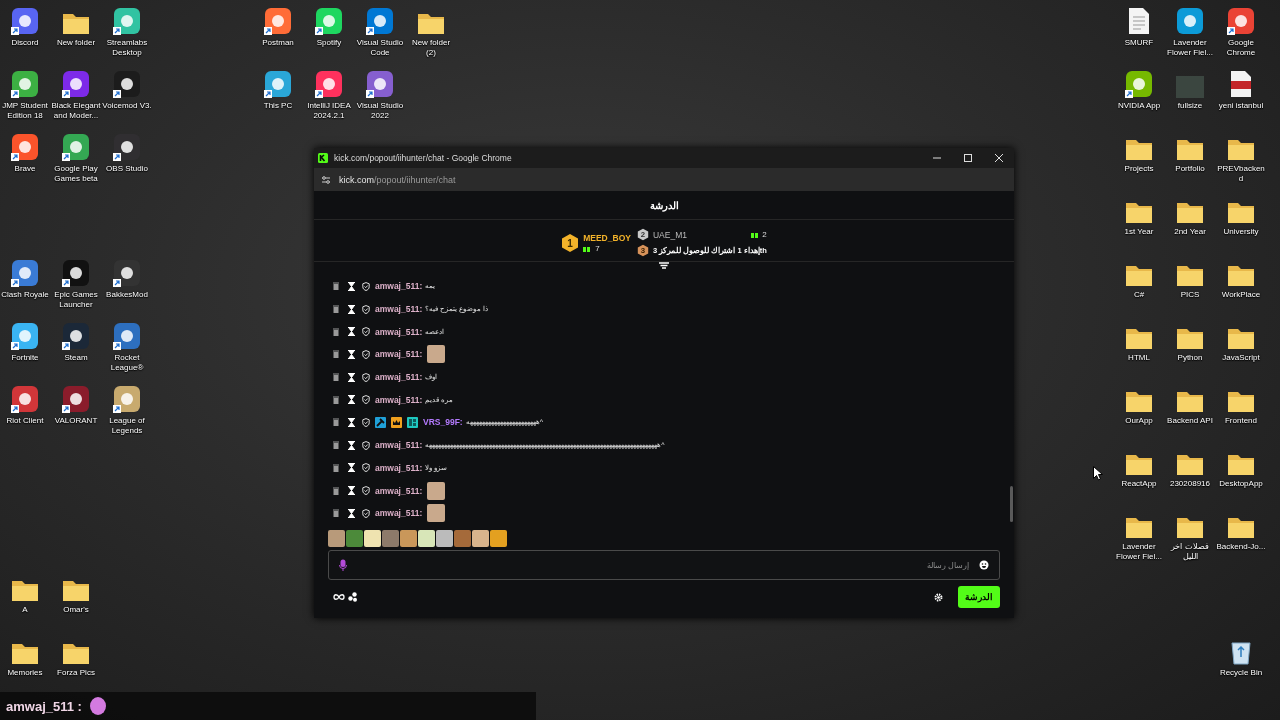 Image resolution: width=1280 pixels, height=720 pixels. What do you see at coordinates (380, 94) in the screenshot?
I see `desktop-icon: Visual Studio 2022` at bounding box center [380, 94].